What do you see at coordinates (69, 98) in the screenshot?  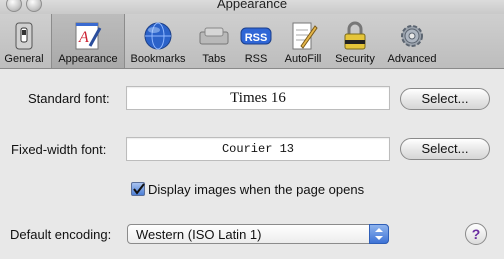 I see `standard-font-label: Standard font:` at bounding box center [69, 98].